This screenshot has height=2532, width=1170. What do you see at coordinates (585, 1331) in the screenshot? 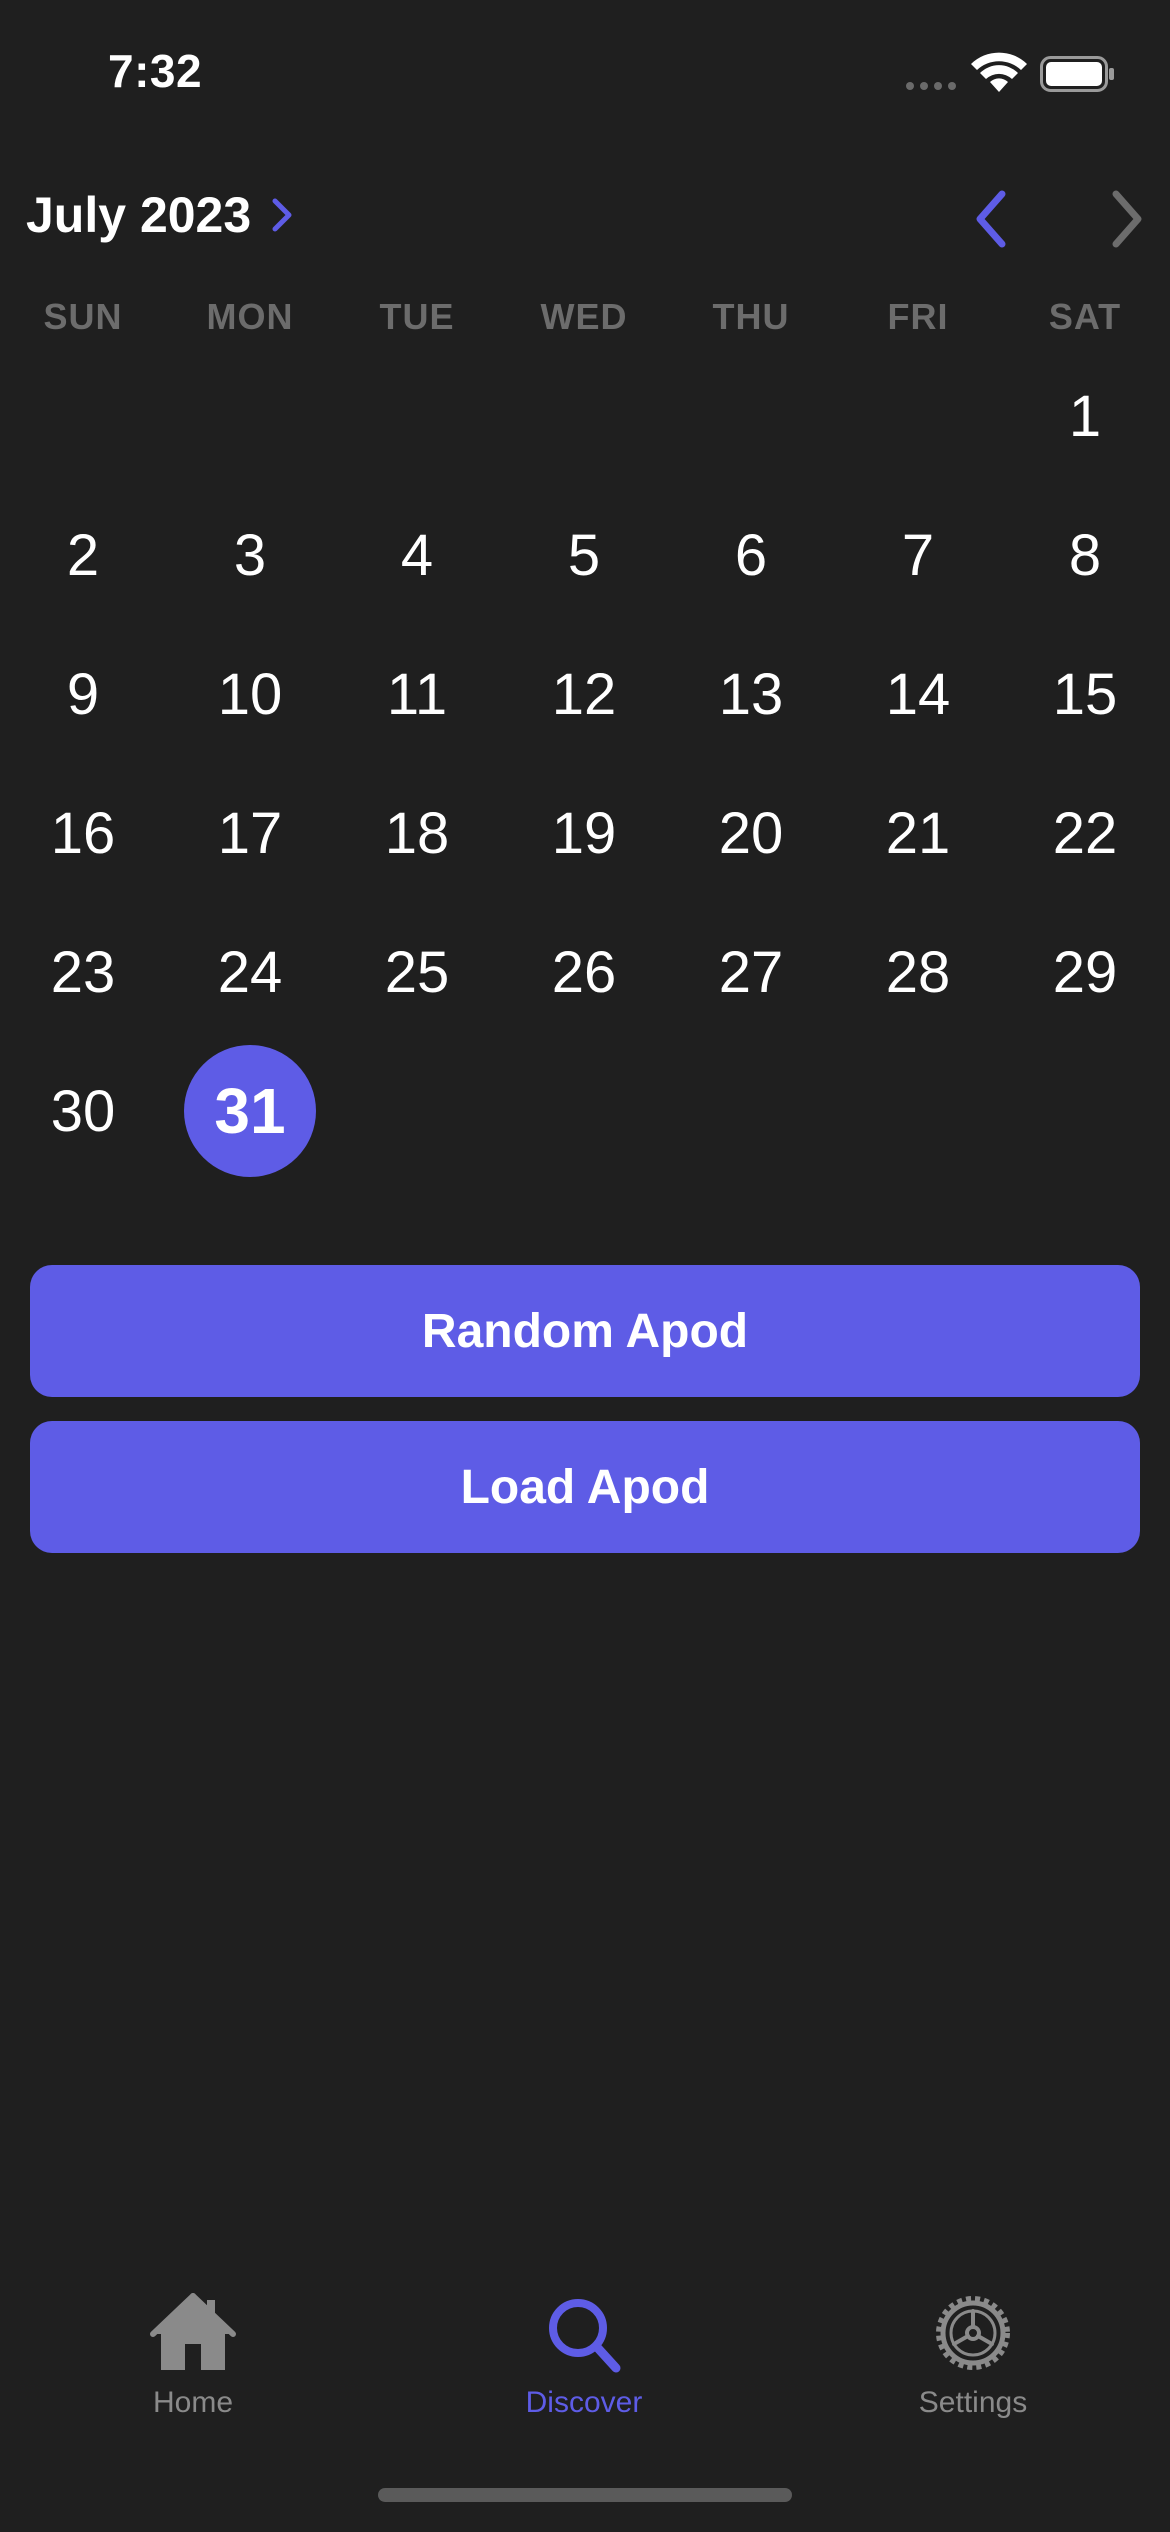
I see `random-apod-button: Random Apod` at bounding box center [585, 1331].